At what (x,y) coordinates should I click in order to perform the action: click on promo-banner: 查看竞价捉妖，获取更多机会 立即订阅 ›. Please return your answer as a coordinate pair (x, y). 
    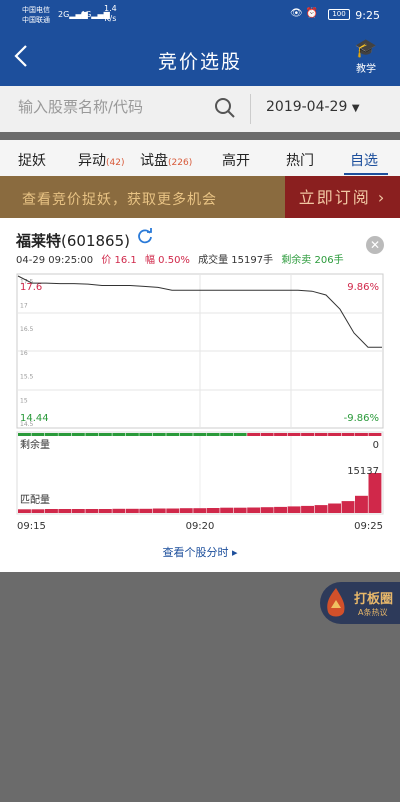
    Looking at the image, I should click on (200, 198).